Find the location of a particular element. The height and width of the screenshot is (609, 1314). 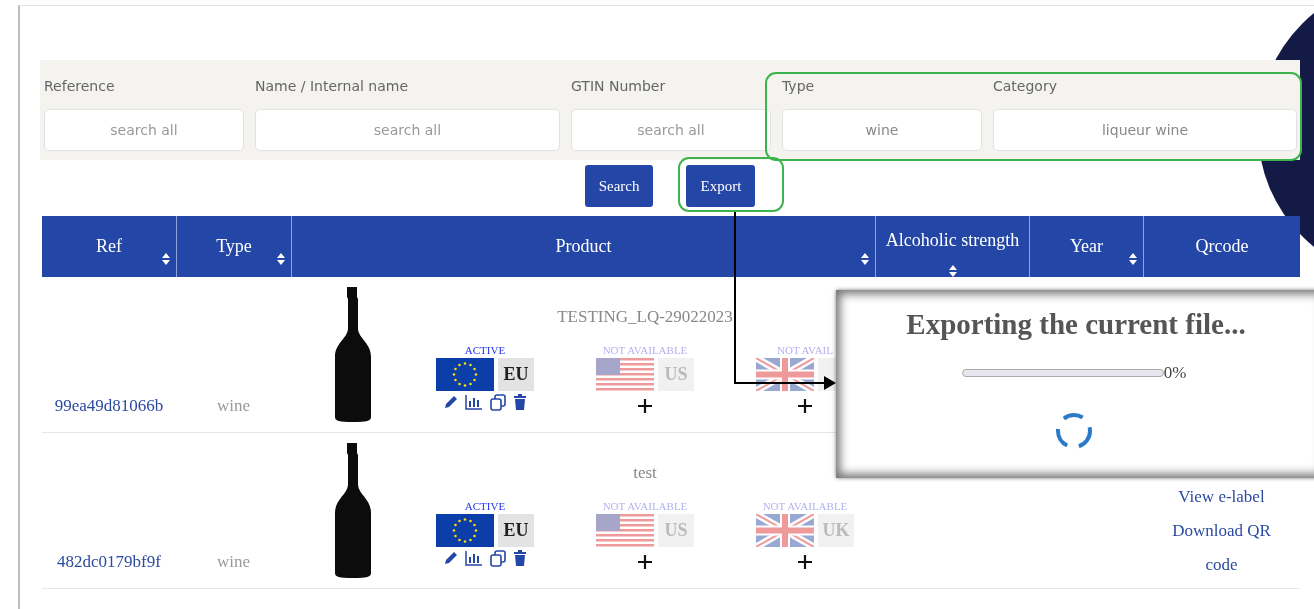

reference-link: 99ea49d81066b is located at coordinates (109, 406).